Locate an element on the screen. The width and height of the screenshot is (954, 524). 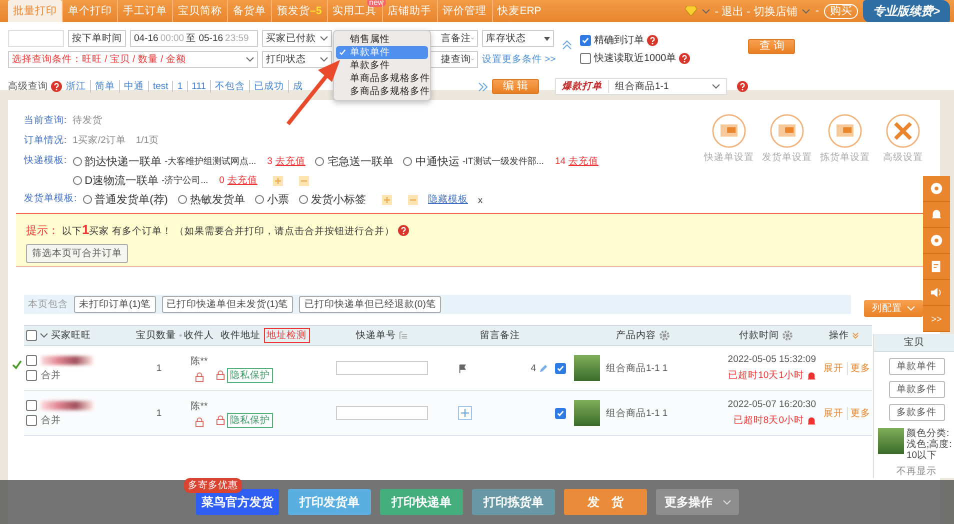
renew-banner: 专业版续费> is located at coordinates (906, 11).